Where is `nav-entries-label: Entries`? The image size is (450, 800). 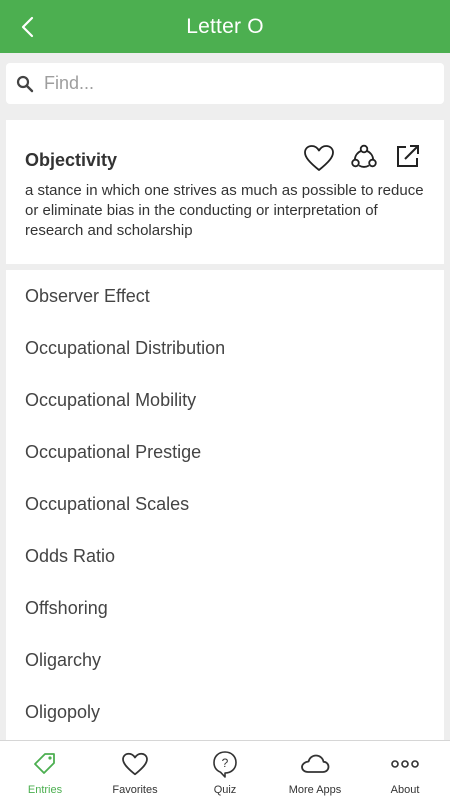 nav-entries-label: Entries is located at coordinates (45, 790).